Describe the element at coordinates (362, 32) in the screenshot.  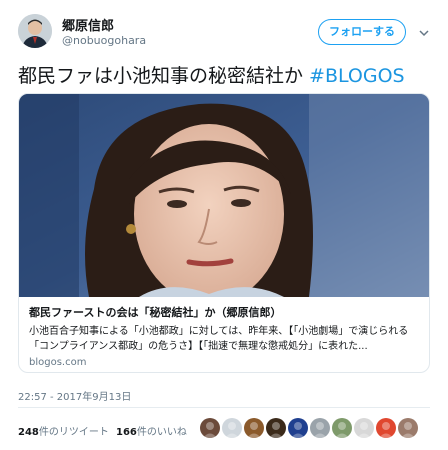
I see `follow-button: フォローする` at that location.